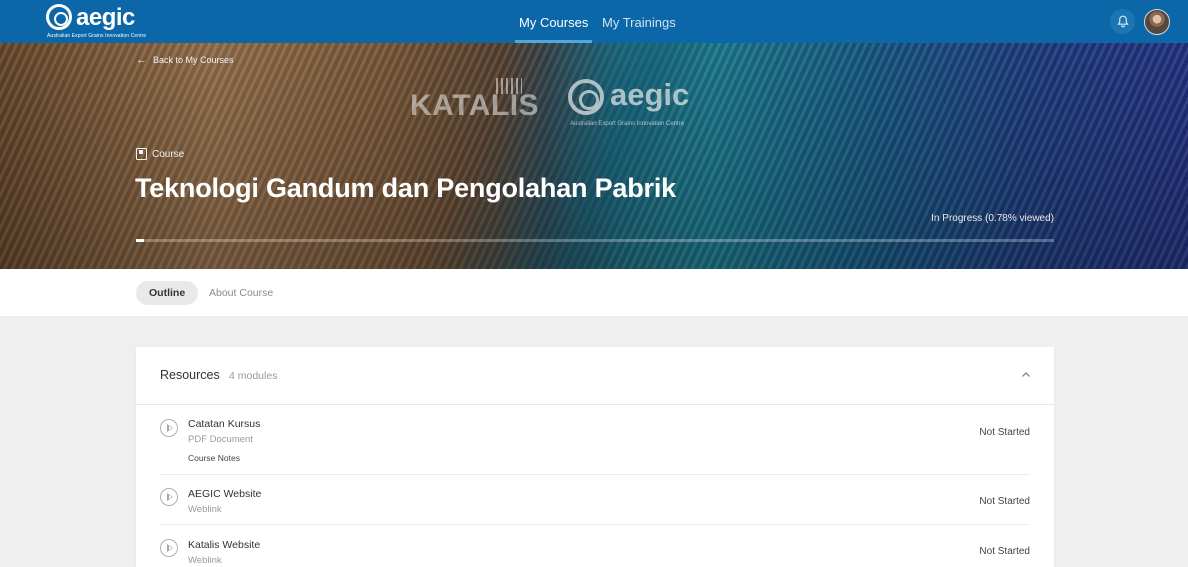 The width and height of the screenshot is (1188, 567). Describe the element at coordinates (405, 188) in the screenshot. I see `course-title: Teknologi Gandum dan Pengolahan Pabrik` at that location.